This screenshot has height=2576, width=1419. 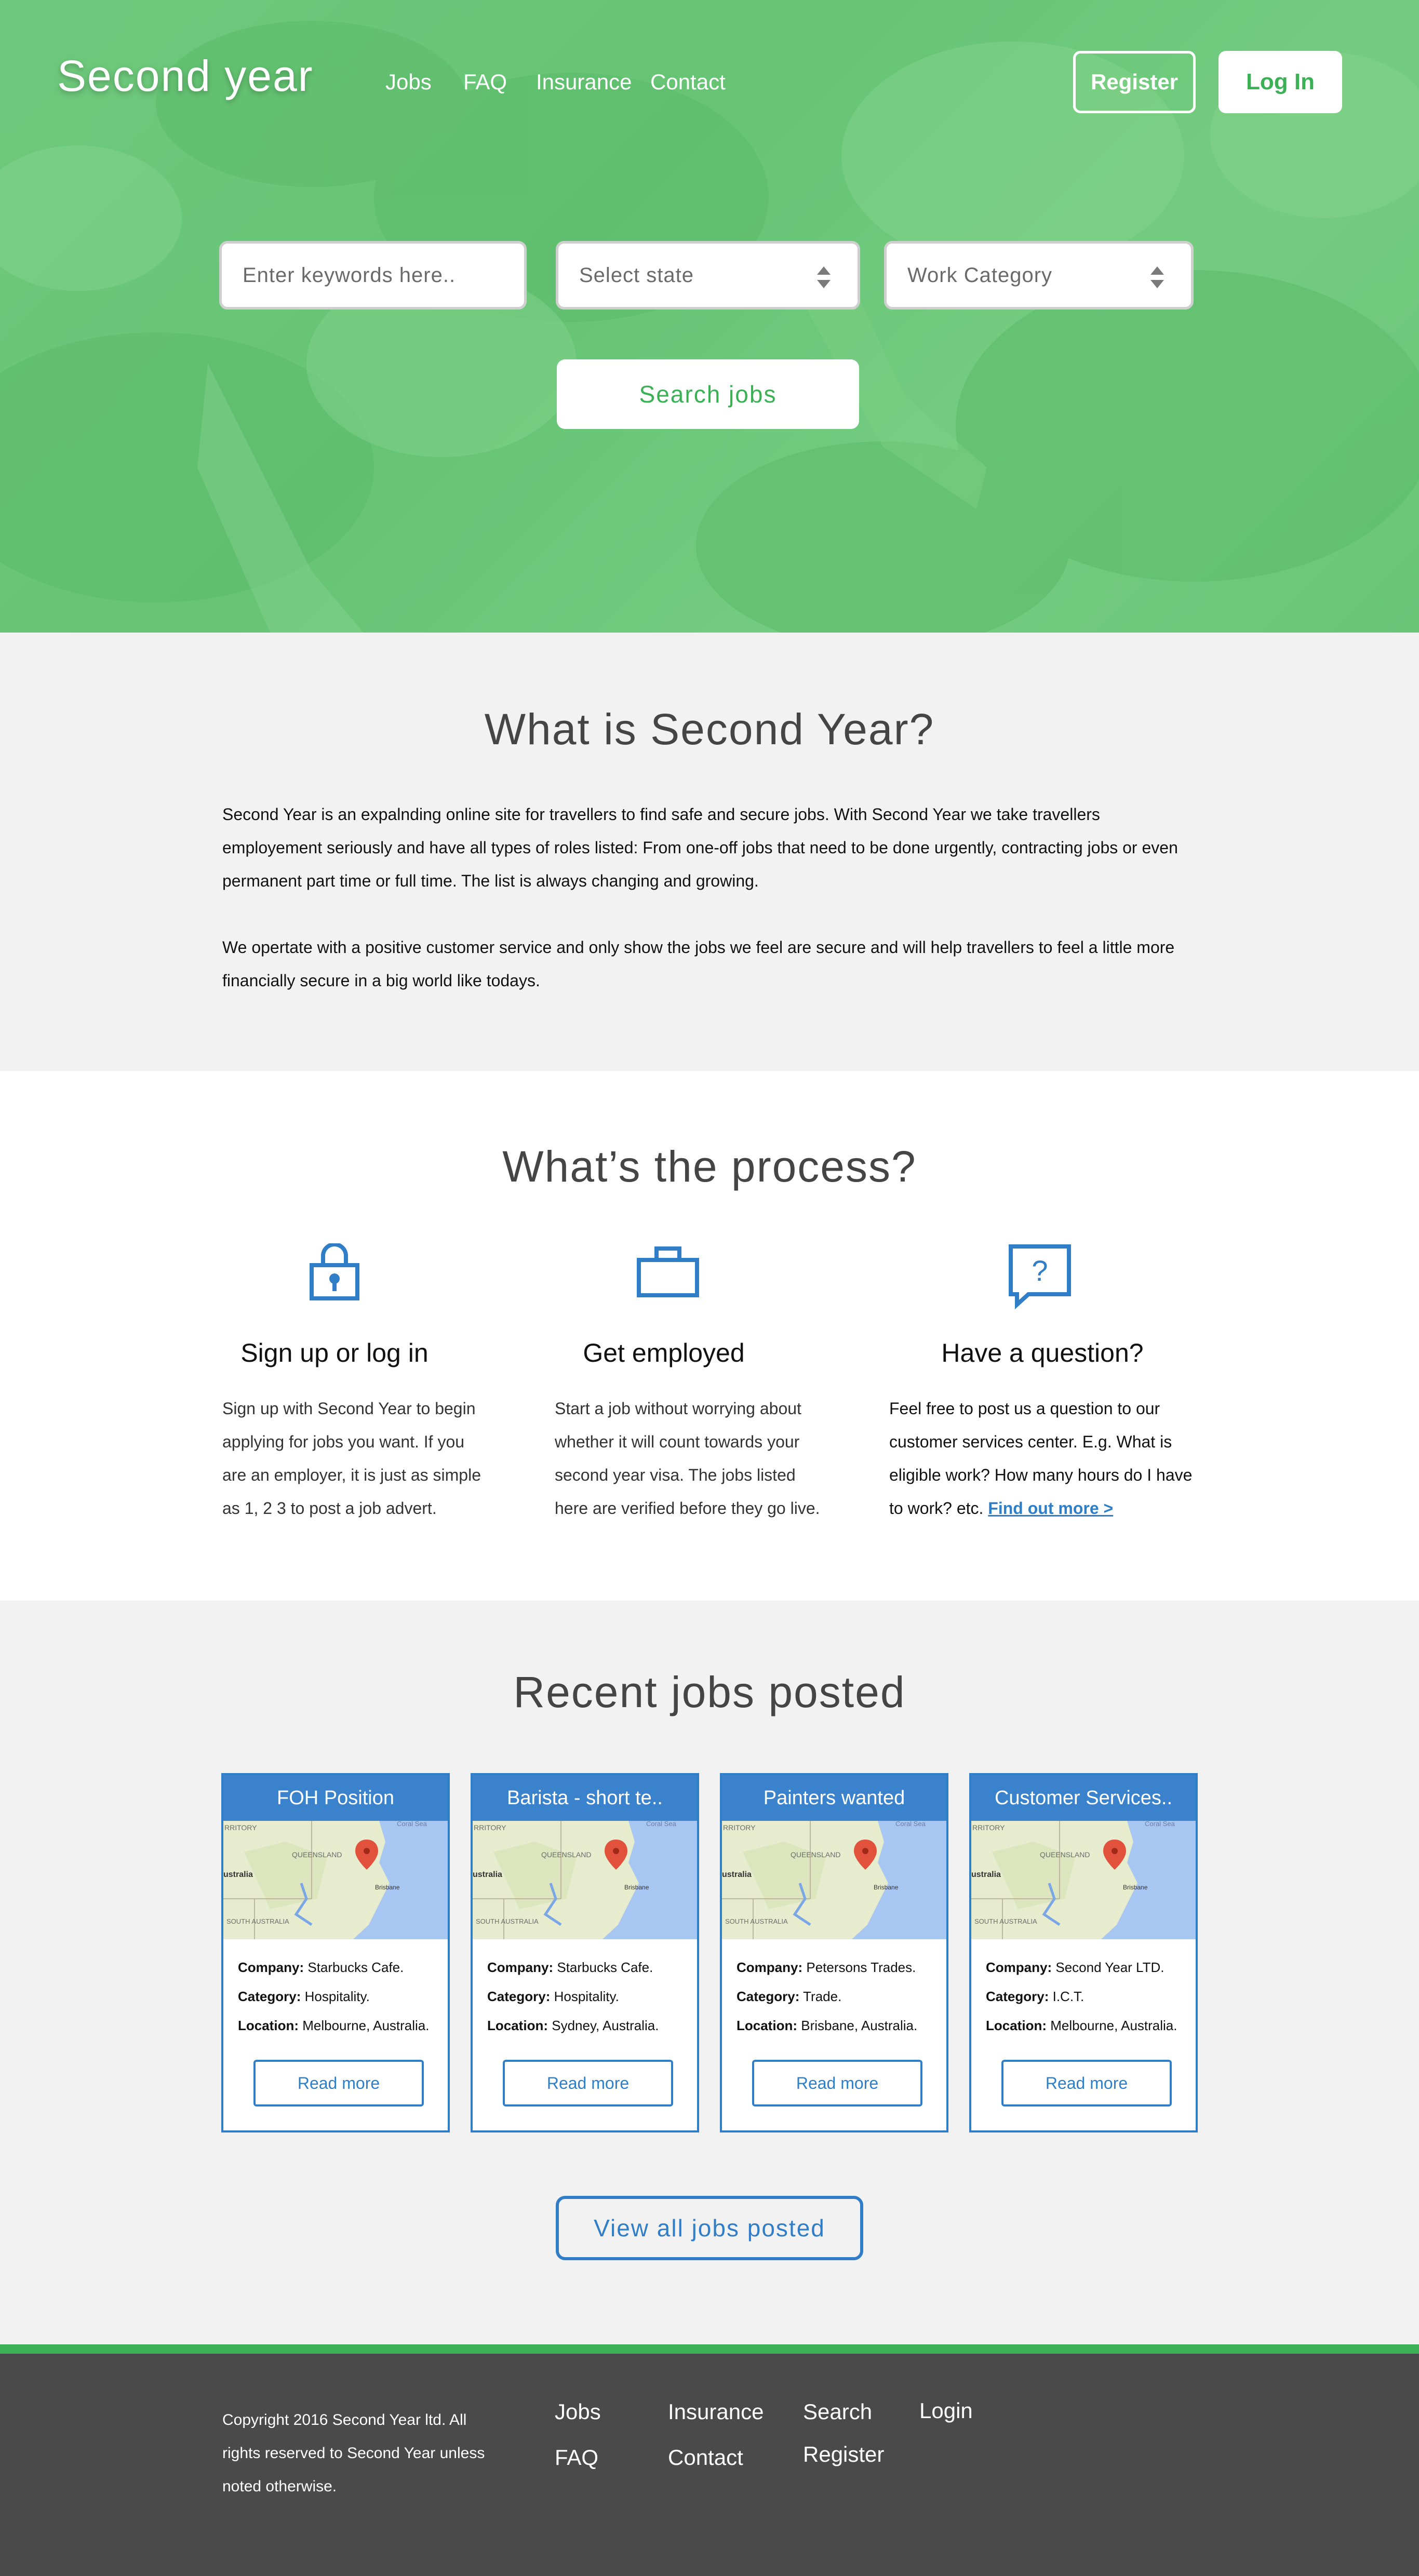 I want to click on footer-register-link: Register, so click(x=843, y=2454).